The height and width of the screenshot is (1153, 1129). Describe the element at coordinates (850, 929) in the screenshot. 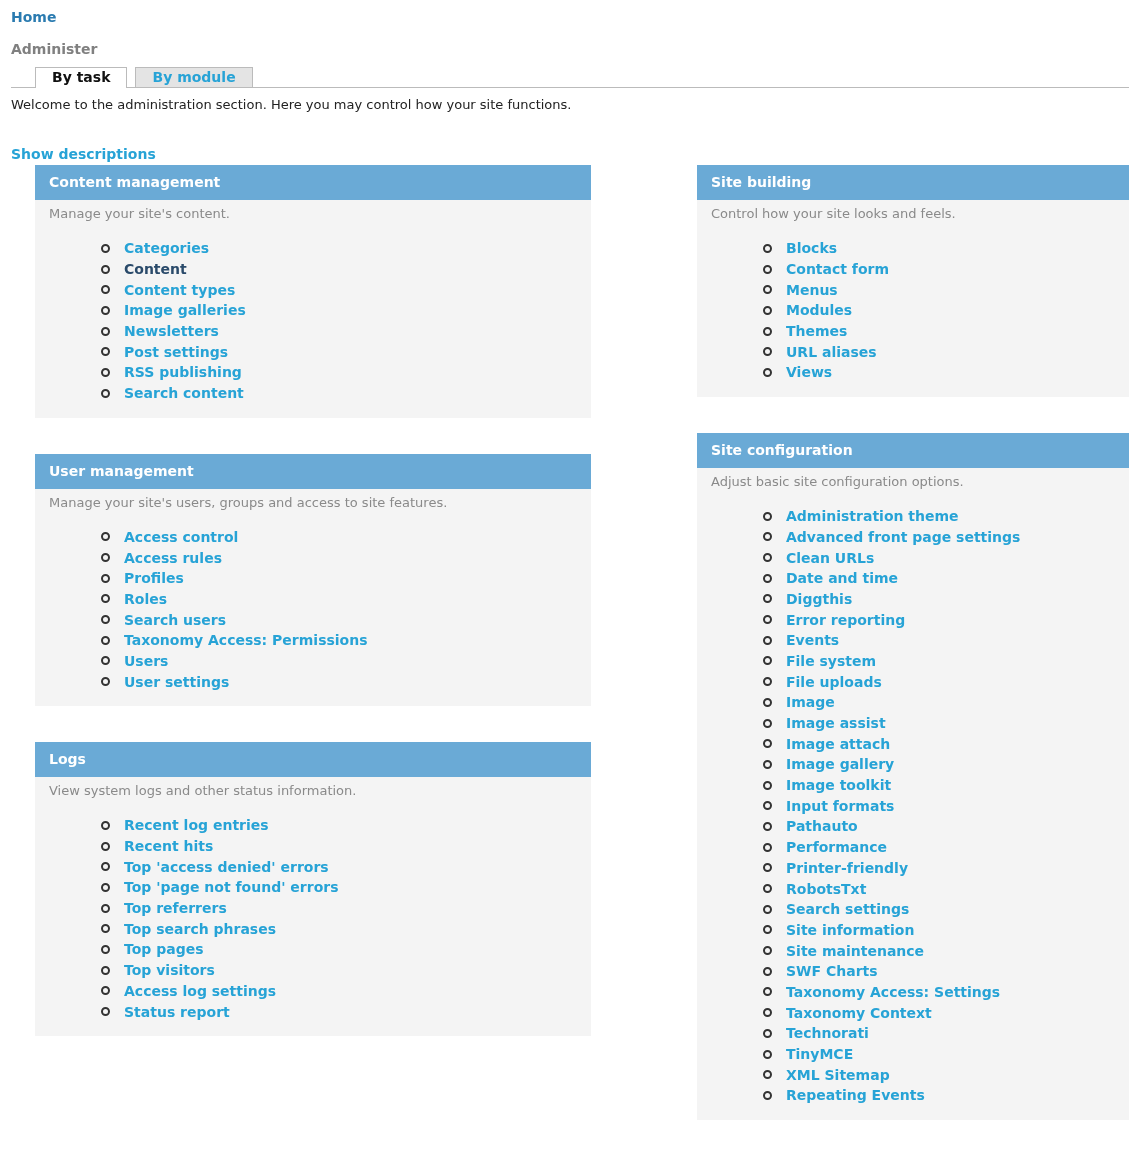

I see `admin-link: Site information` at that location.